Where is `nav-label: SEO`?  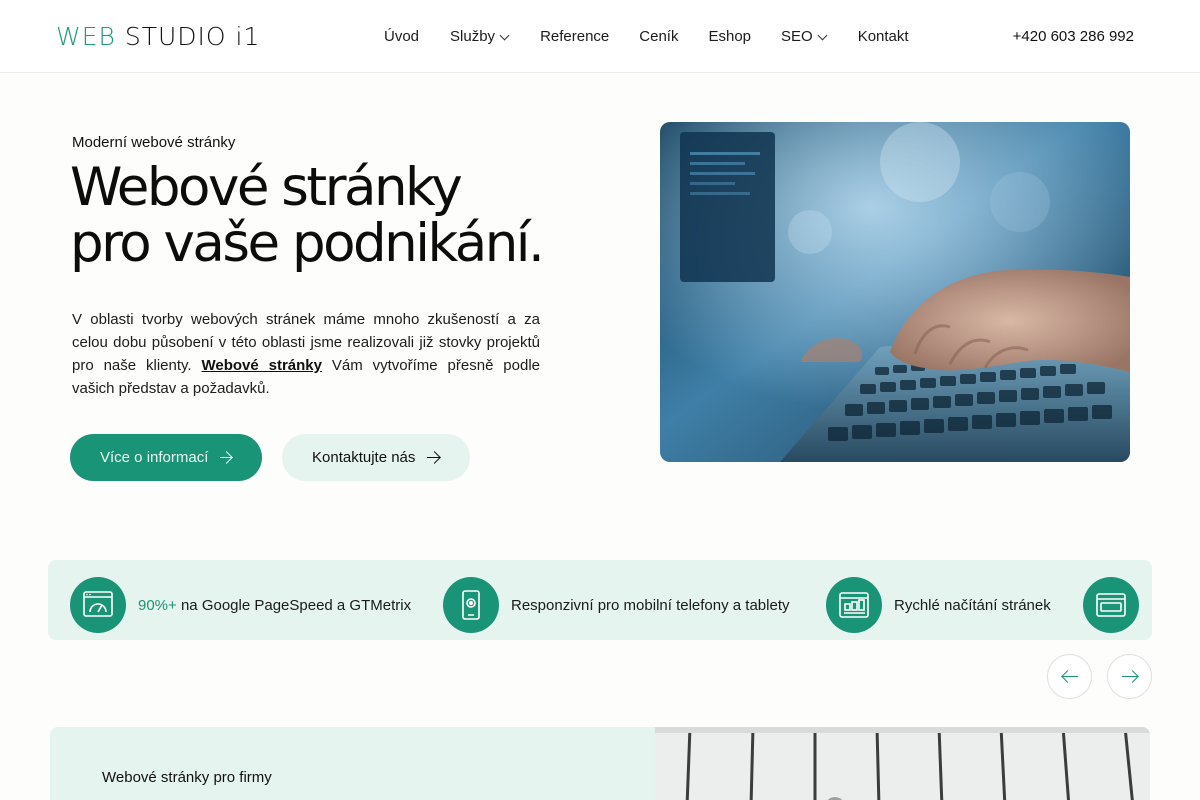 nav-label: SEO is located at coordinates (797, 36).